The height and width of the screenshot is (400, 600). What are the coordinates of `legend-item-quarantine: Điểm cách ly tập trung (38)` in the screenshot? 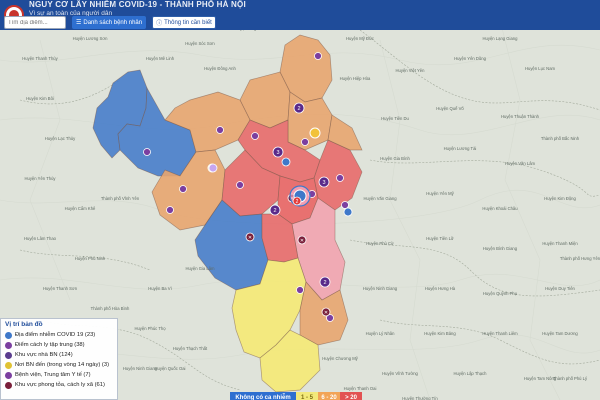 It's located at (59, 345).